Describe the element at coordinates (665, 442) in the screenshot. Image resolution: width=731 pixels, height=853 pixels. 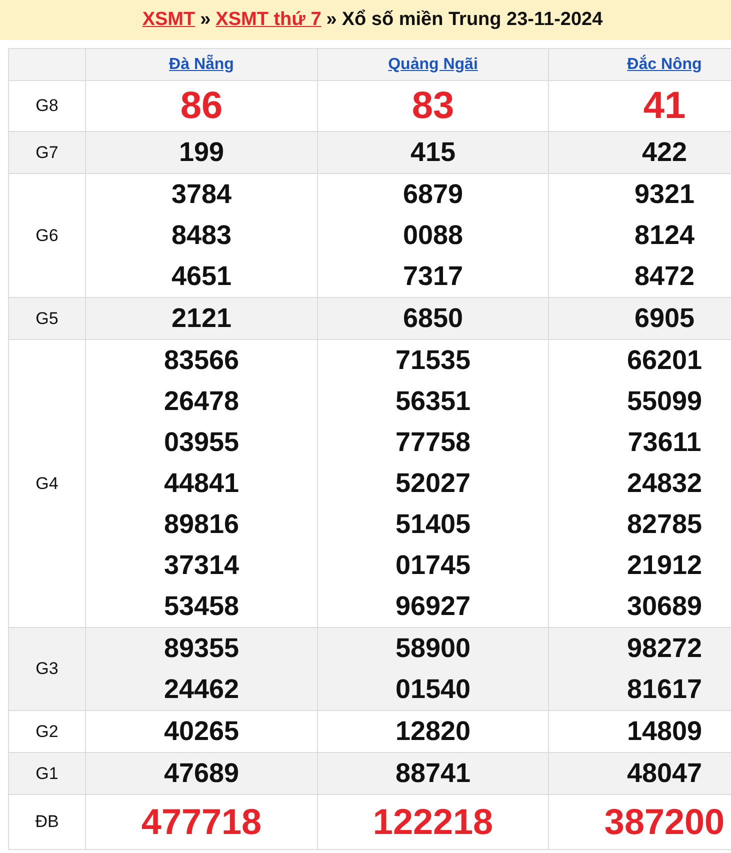
I see `lottery-number: 73611` at that location.